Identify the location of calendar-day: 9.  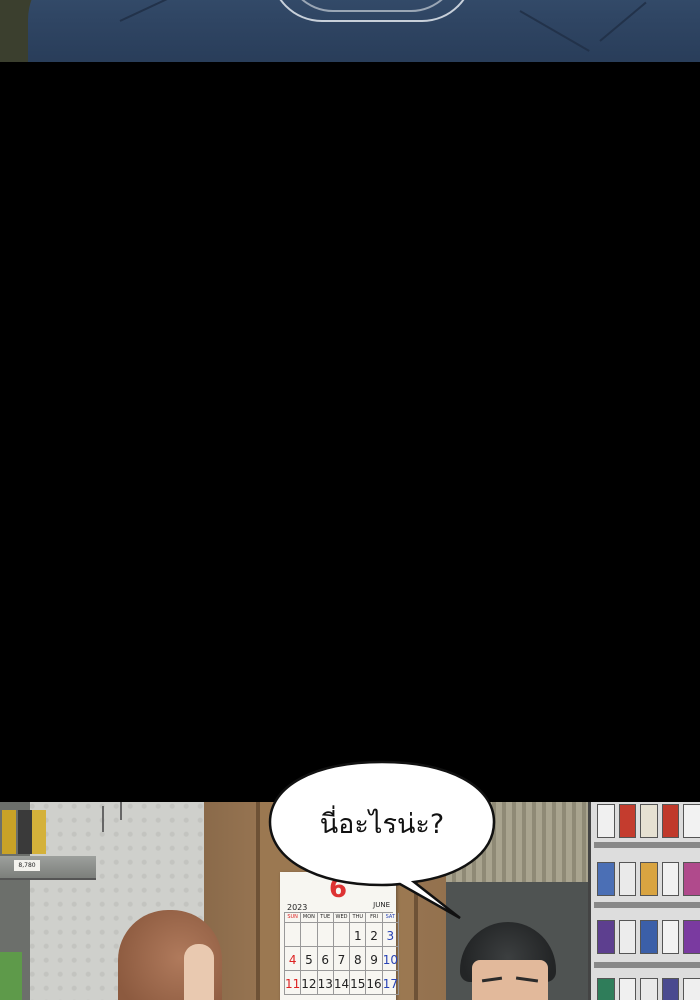
(374, 959).